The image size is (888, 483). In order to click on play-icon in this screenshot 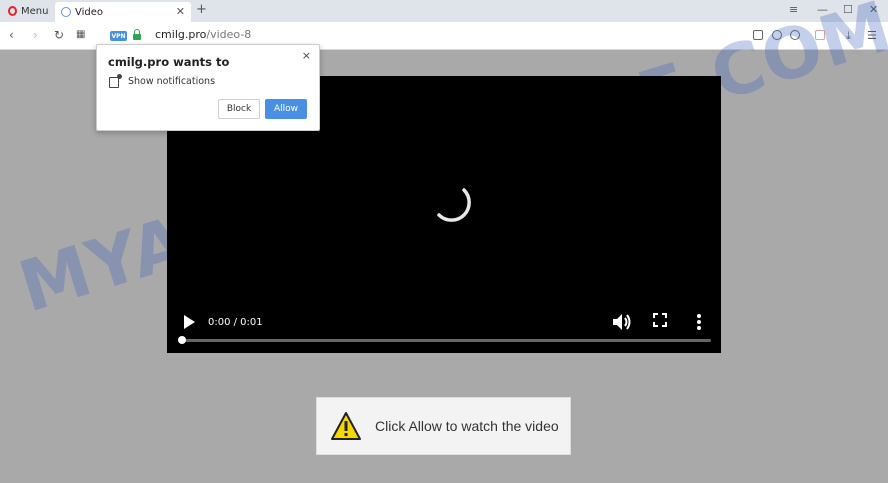, I will do `click(189, 322)`.